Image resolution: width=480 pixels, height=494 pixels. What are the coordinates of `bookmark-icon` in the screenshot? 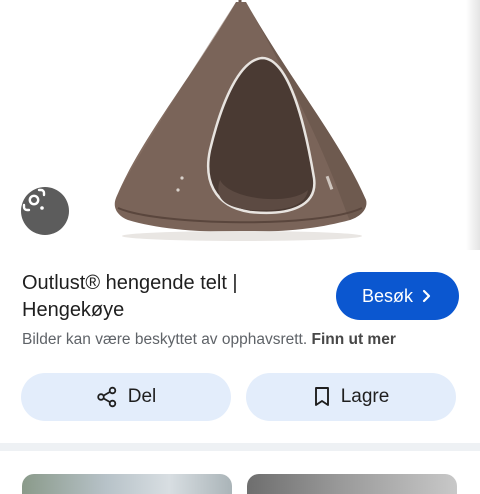 It's located at (321, 396).